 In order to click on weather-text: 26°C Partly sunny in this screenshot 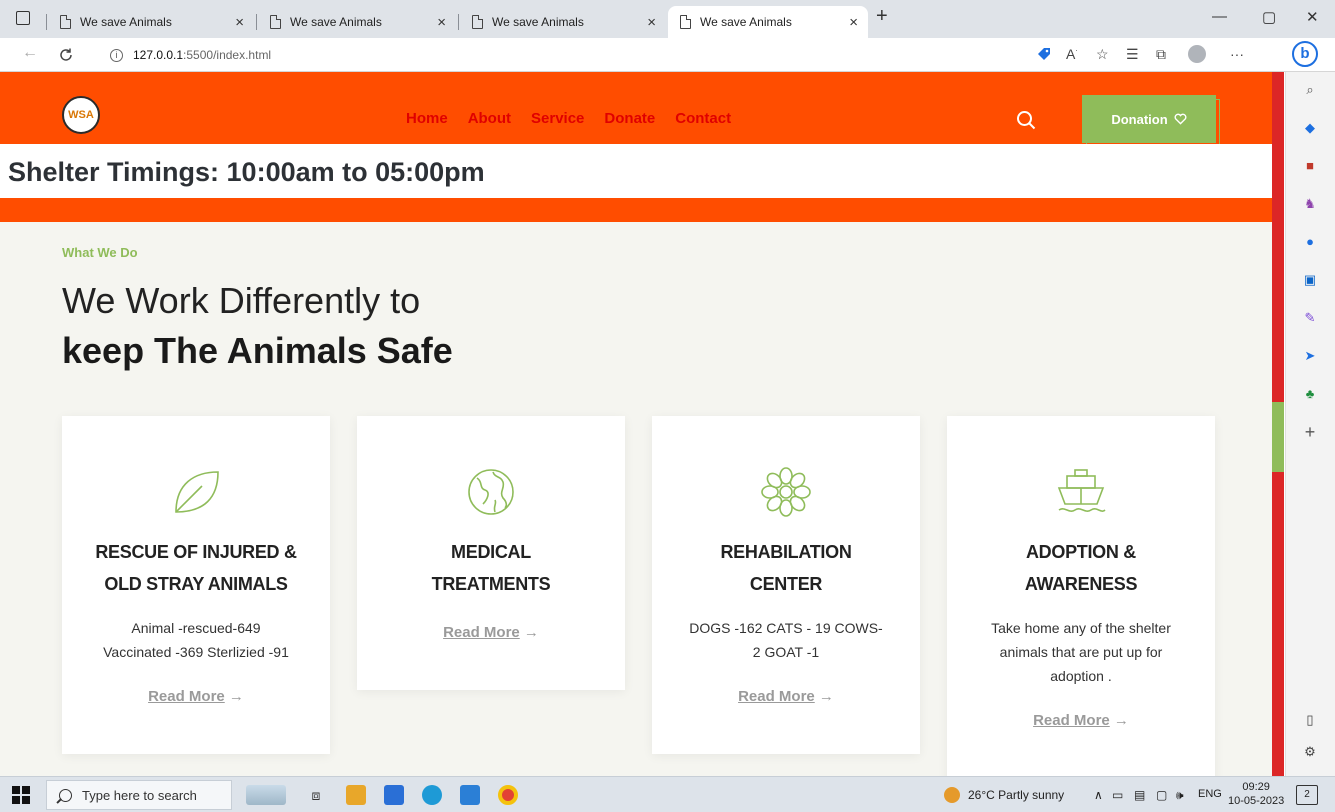, I will do `click(1016, 795)`.